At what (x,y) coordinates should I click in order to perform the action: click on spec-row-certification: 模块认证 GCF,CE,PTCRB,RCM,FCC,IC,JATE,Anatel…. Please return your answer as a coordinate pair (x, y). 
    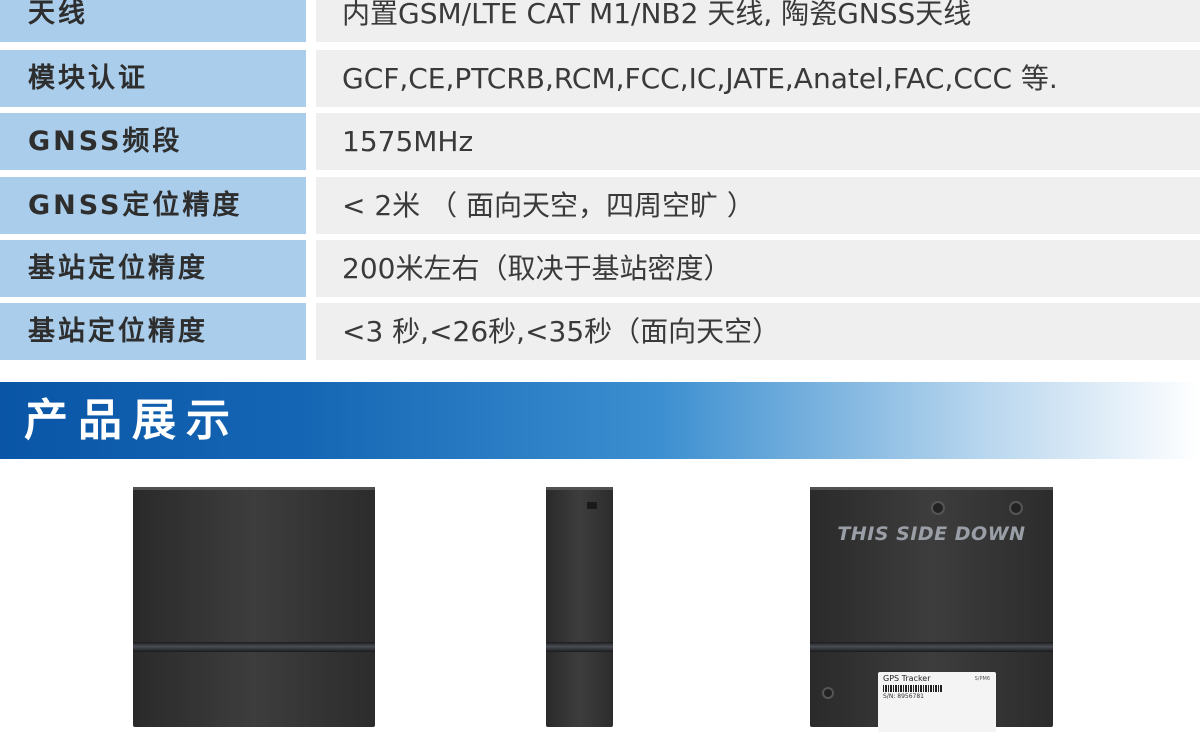
    Looking at the image, I should click on (600, 78).